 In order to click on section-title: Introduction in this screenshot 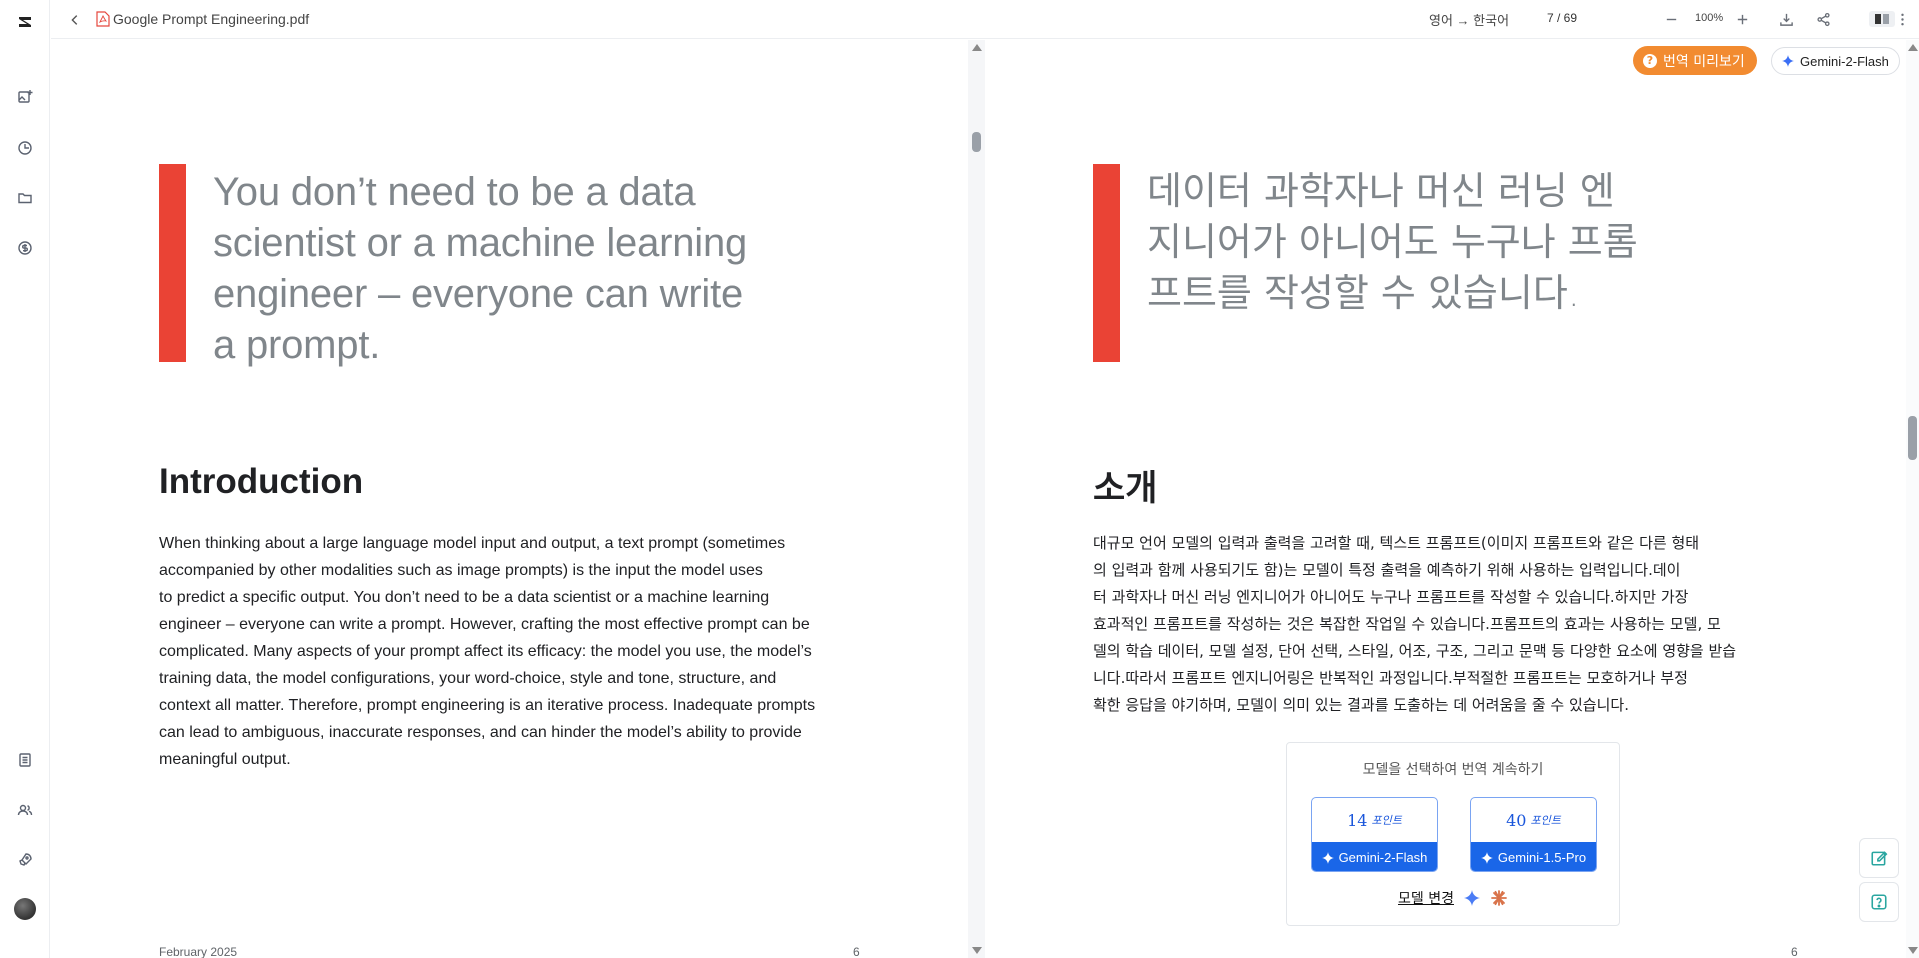, I will do `click(261, 481)`.